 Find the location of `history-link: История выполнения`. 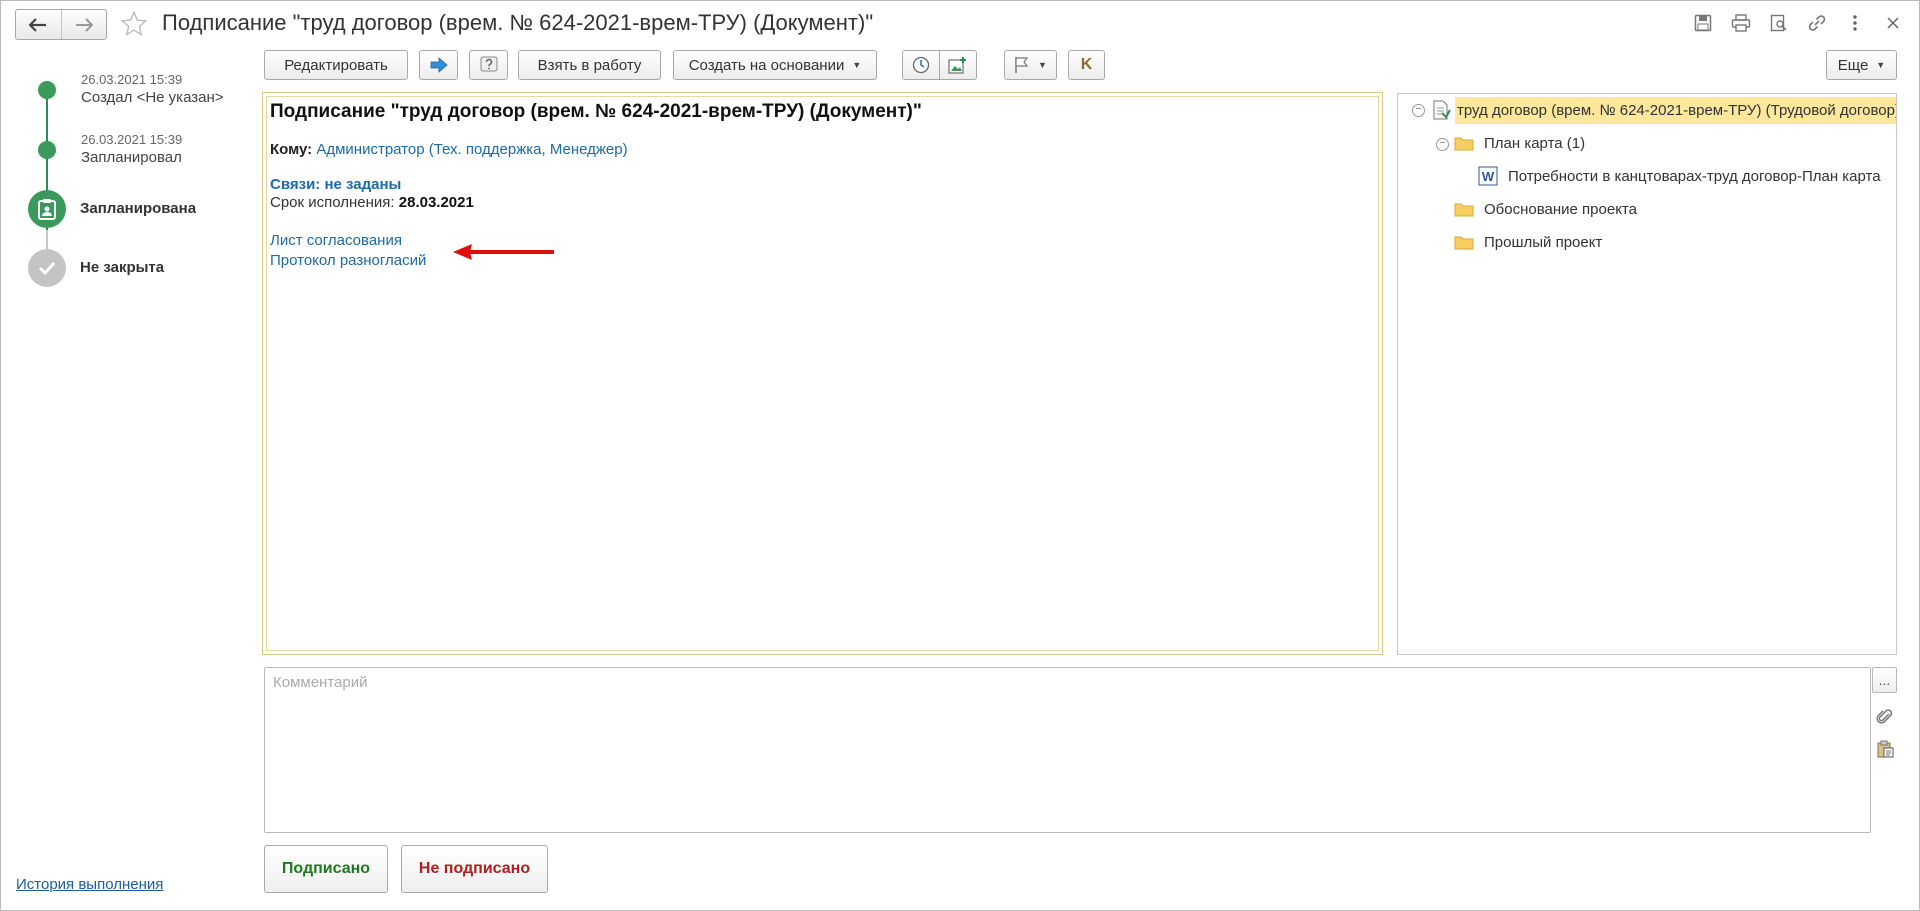

history-link: История выполнения is located at coordinates (89, 884).